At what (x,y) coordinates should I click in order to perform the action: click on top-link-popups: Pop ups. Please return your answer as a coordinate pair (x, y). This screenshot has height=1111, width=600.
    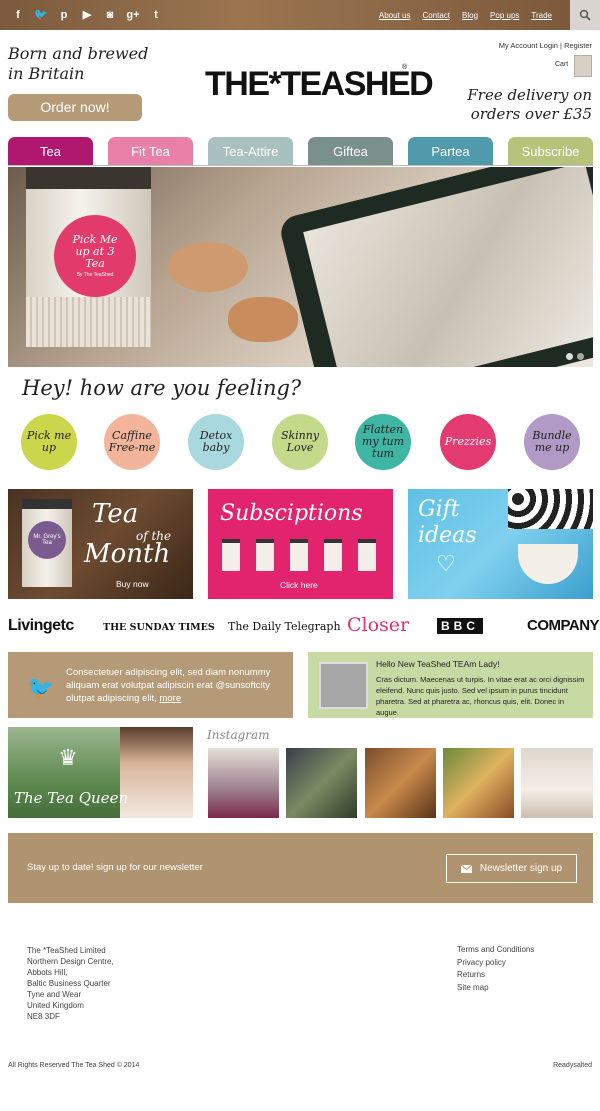
    Looking at the image, I should click on (504, 15).